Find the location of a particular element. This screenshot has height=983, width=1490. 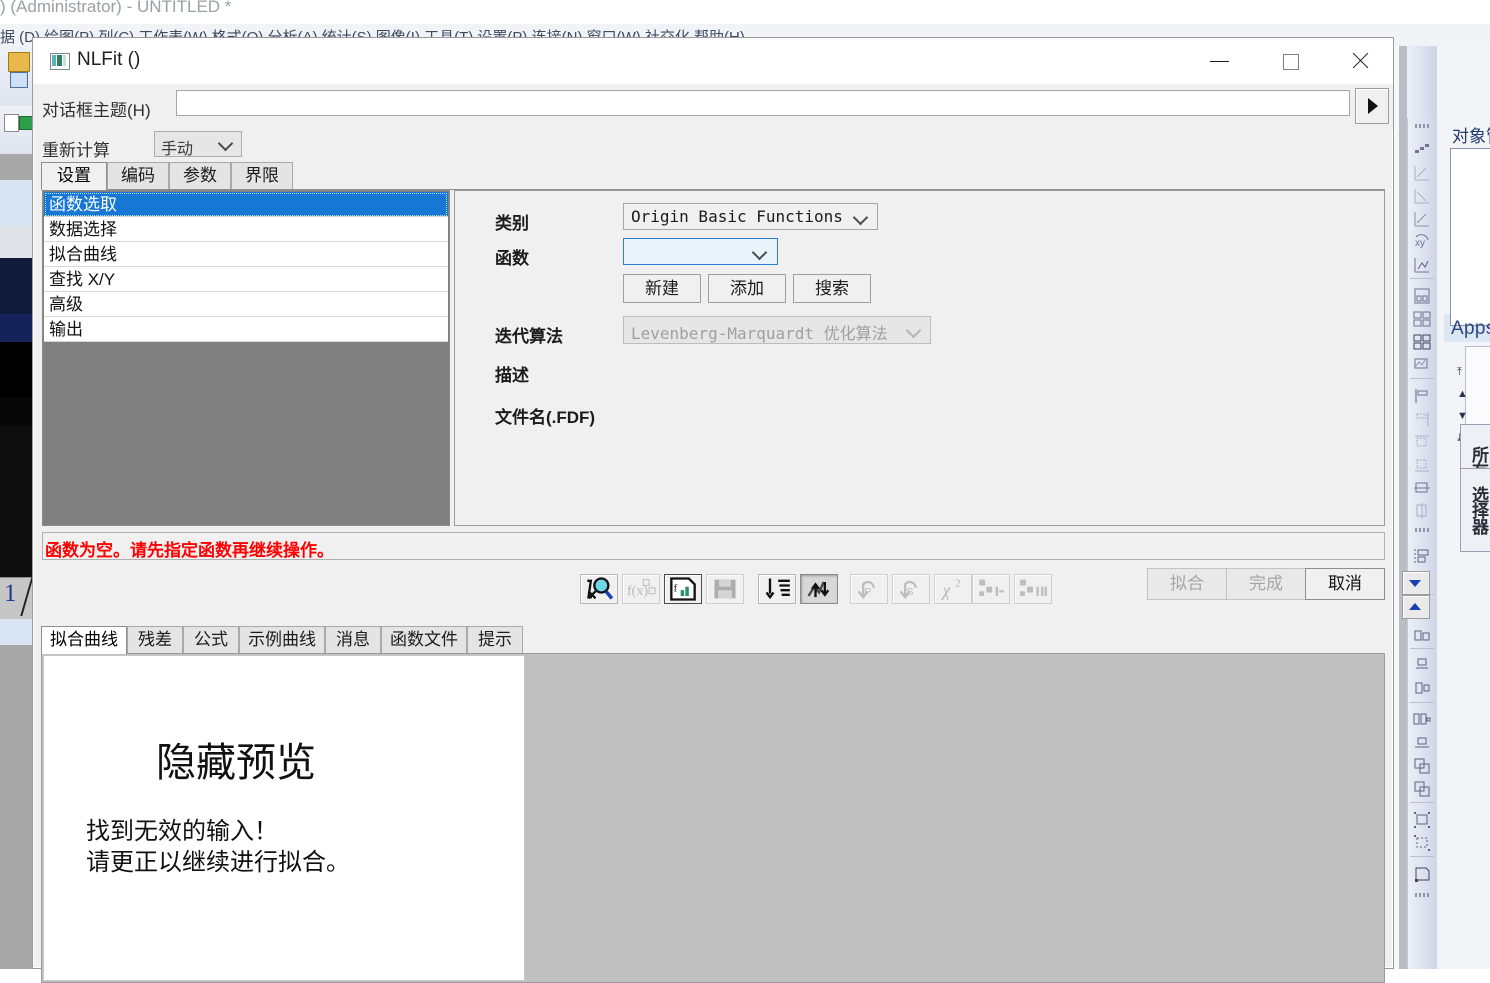

theme-input is located at coordinates (763, 103).